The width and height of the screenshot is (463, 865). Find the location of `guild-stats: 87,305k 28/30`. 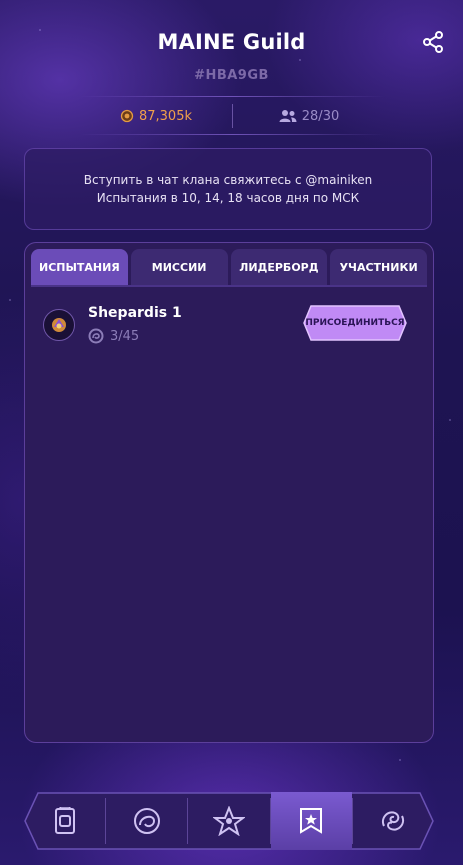

guild-stats: 87,305k 28/30 is located at coordinates (232, 116).